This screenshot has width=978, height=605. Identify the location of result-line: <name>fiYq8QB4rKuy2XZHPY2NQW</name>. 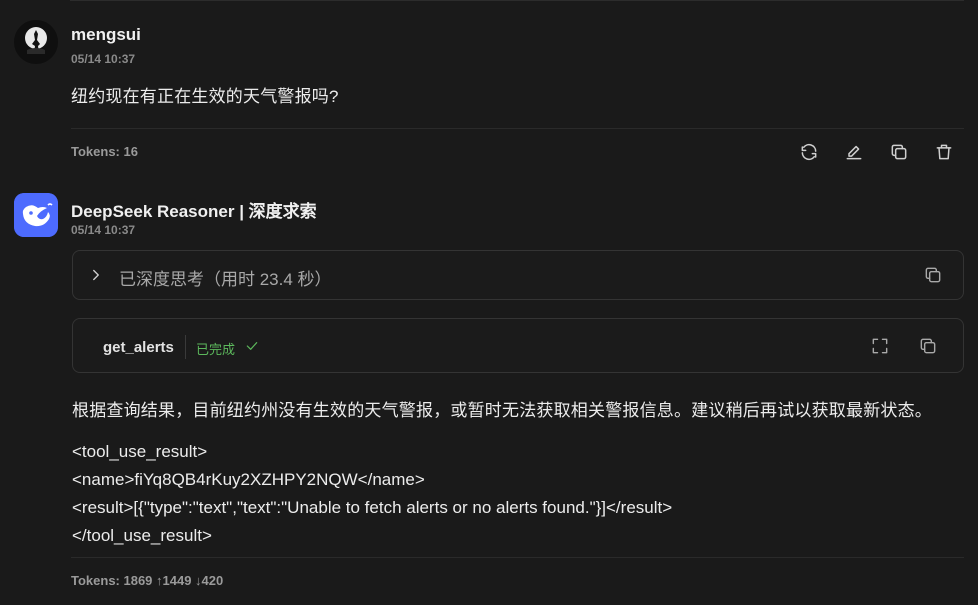
(248, 479).